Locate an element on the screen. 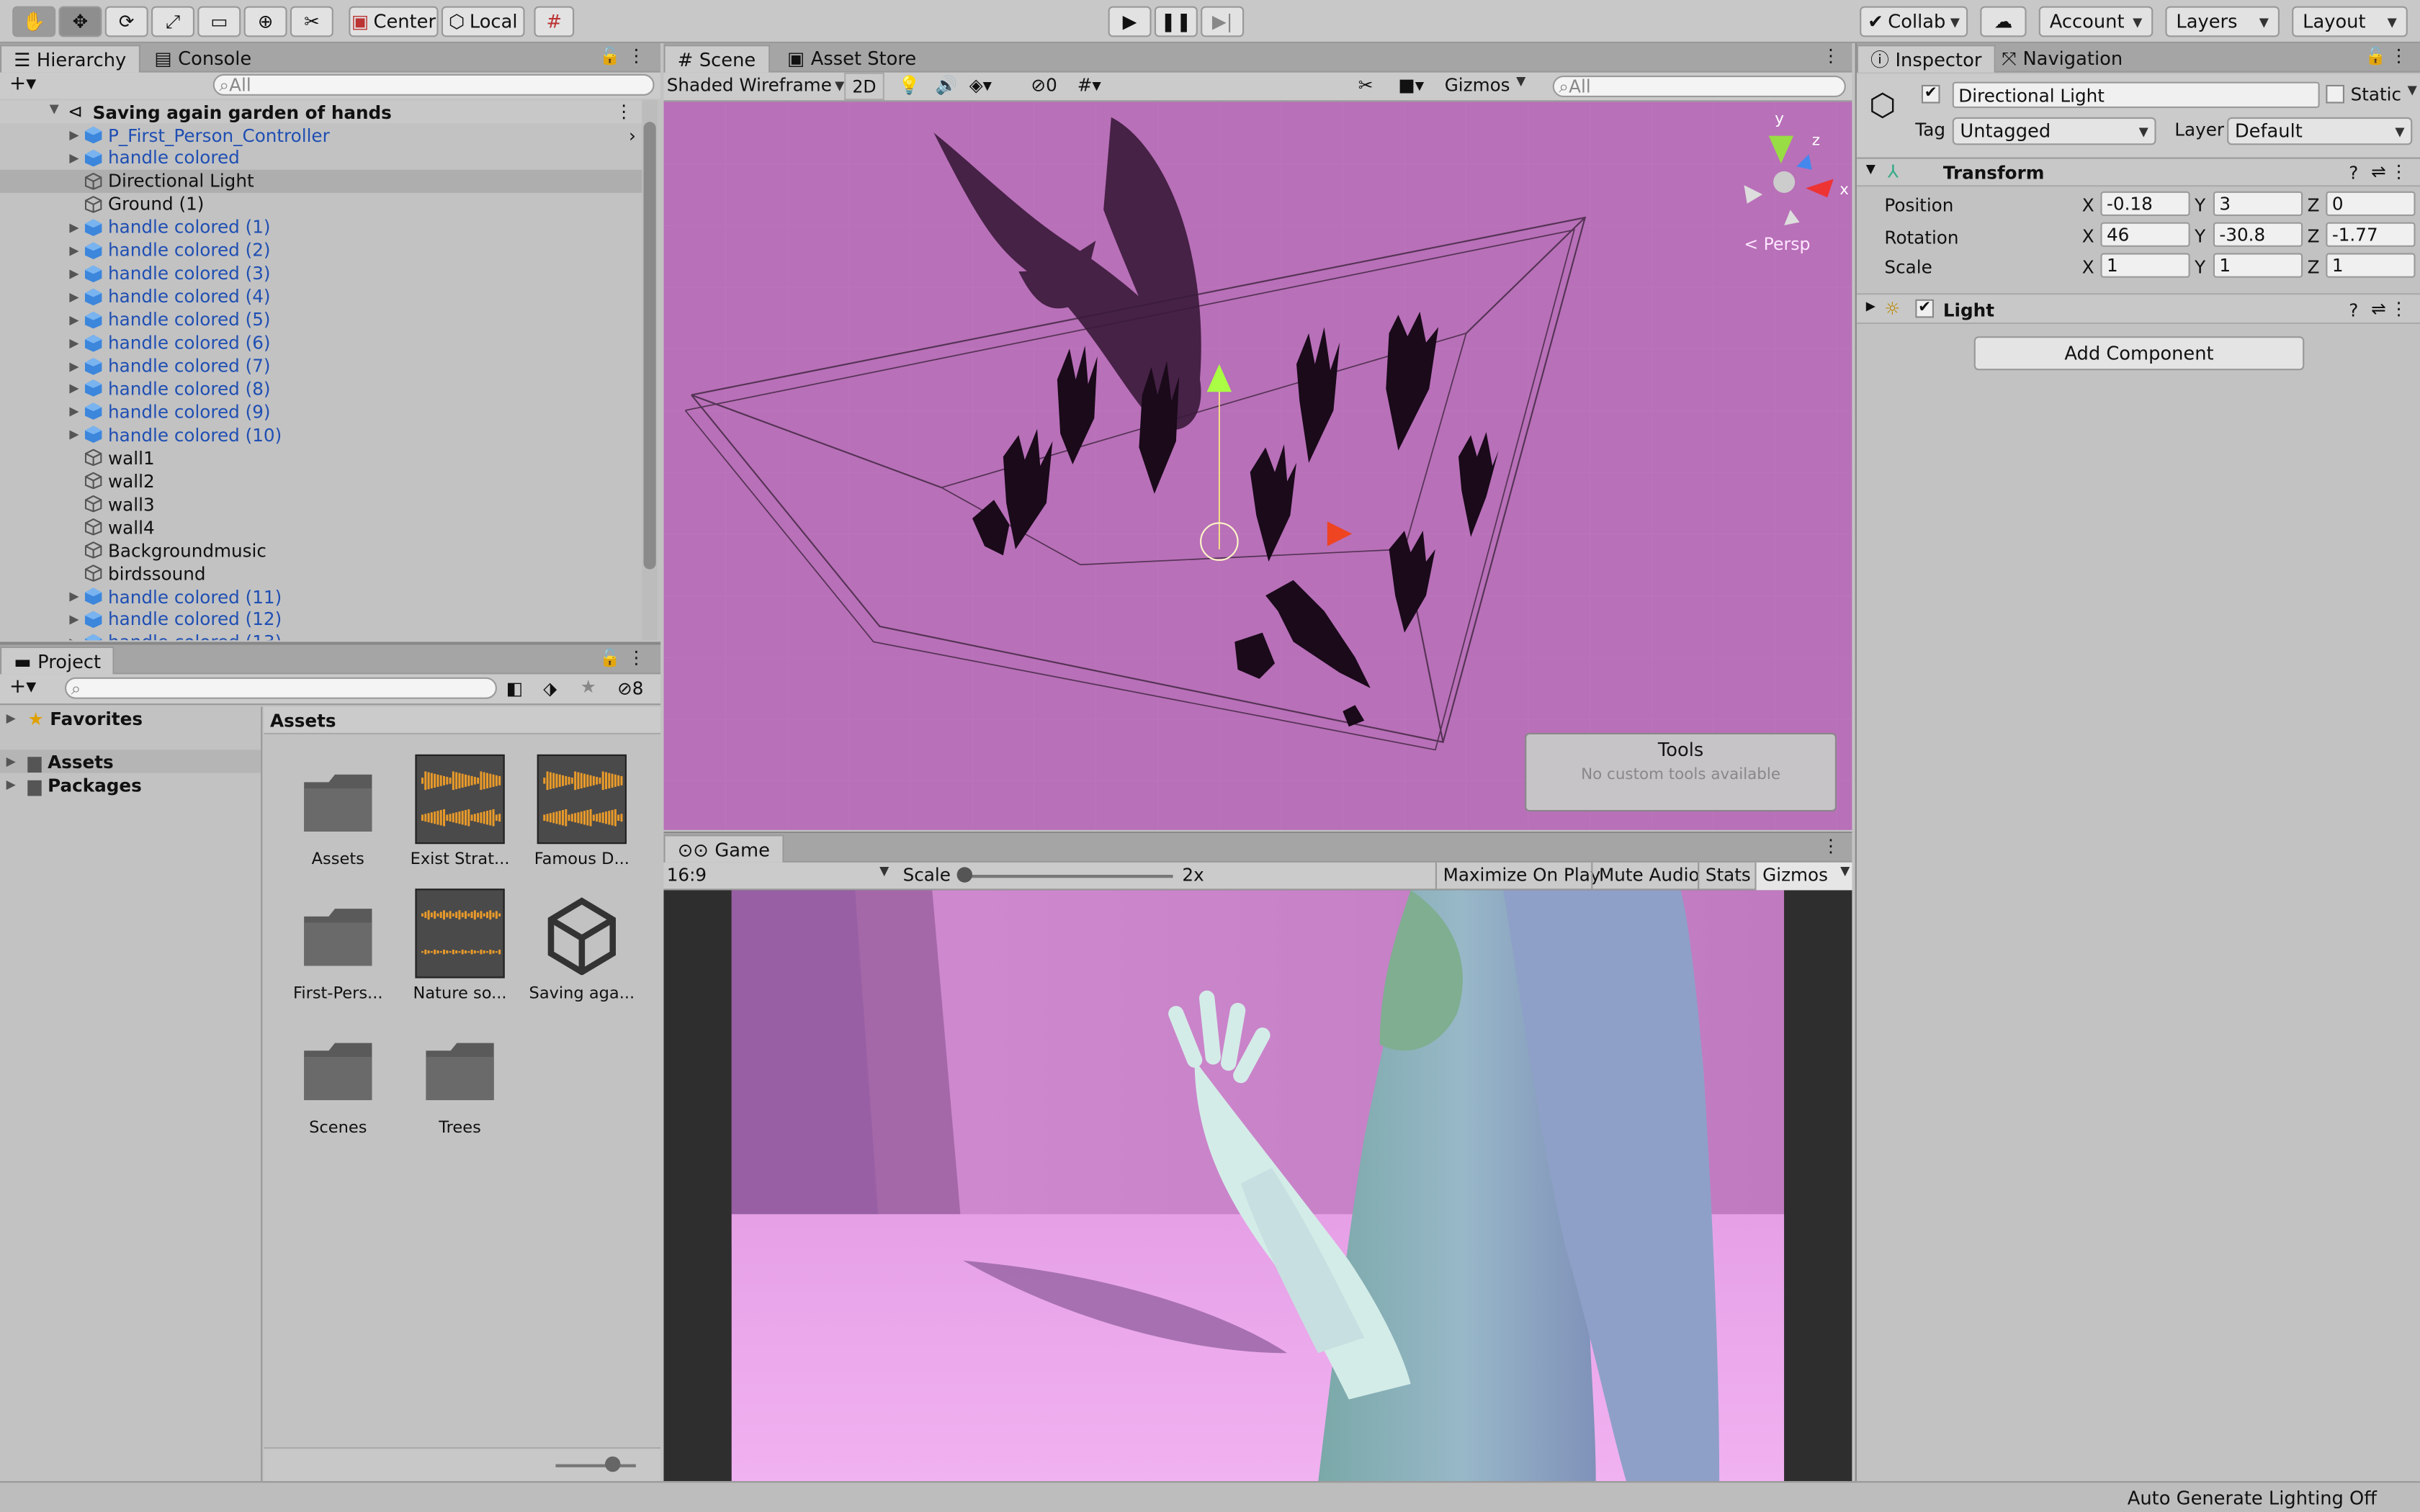 The width and height of the screenshot is (2420, 1512). active-checkbox: ✔ is located at coordinates (1930, 94).